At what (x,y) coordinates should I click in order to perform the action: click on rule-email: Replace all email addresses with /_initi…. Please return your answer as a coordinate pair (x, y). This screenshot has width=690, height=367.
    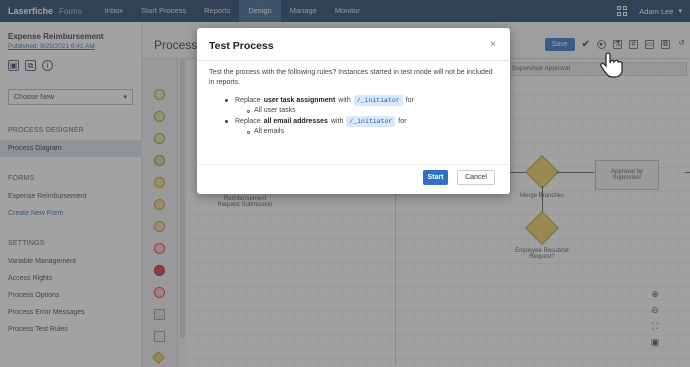
    Looking at the image, I should click on (362, 121).